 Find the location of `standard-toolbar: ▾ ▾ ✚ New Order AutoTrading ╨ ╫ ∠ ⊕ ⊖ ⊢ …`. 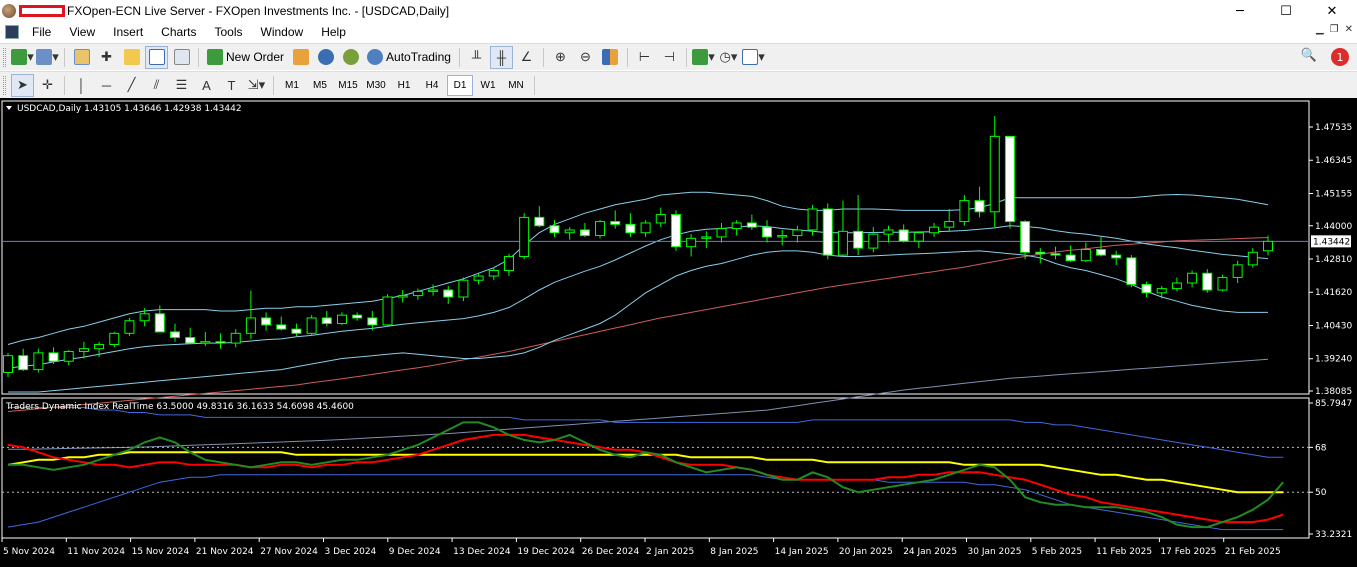

standard-toolbar: ▾ ▾ ✚ New Order AutoTrading ╨ ╫ ∠ ⊕ ⊖ ⊢ … is located at coordinates (678, 56).